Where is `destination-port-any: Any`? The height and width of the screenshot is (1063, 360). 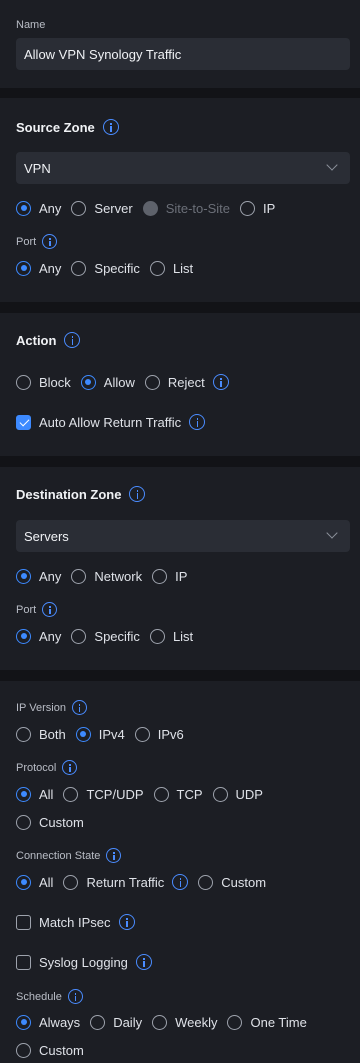 destination-port-any: Any is located at coordinates (38, 636).